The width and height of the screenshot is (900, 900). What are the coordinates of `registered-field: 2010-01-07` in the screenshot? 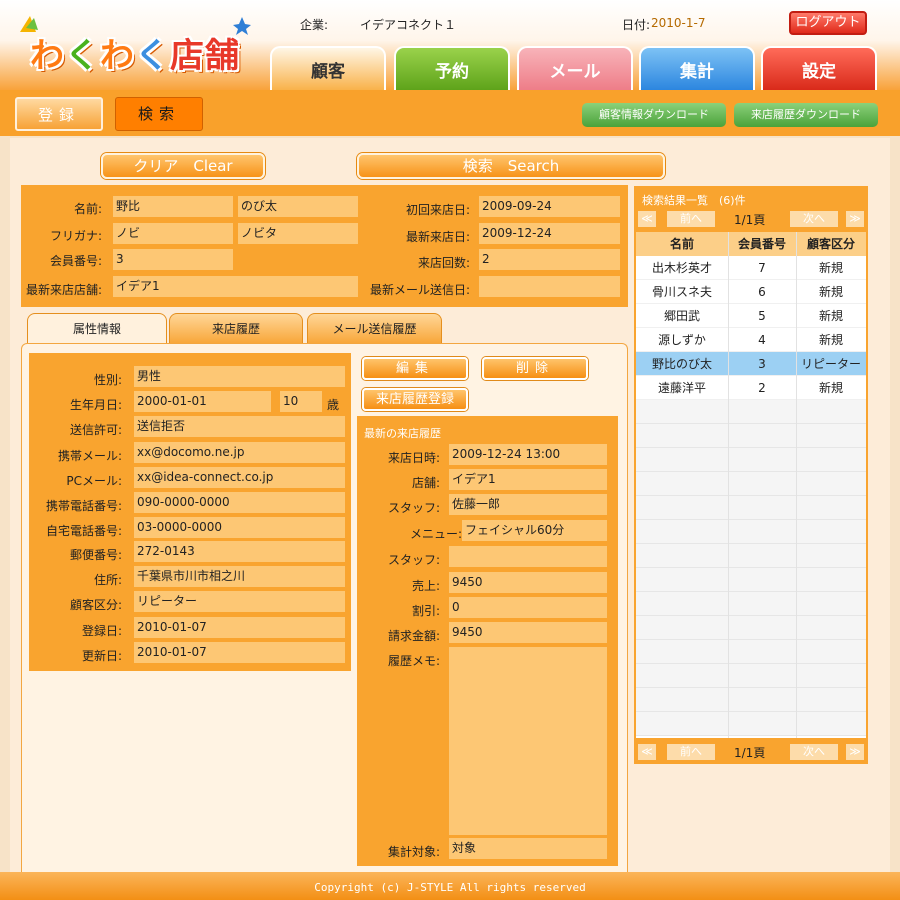 It's located at (239, 627).